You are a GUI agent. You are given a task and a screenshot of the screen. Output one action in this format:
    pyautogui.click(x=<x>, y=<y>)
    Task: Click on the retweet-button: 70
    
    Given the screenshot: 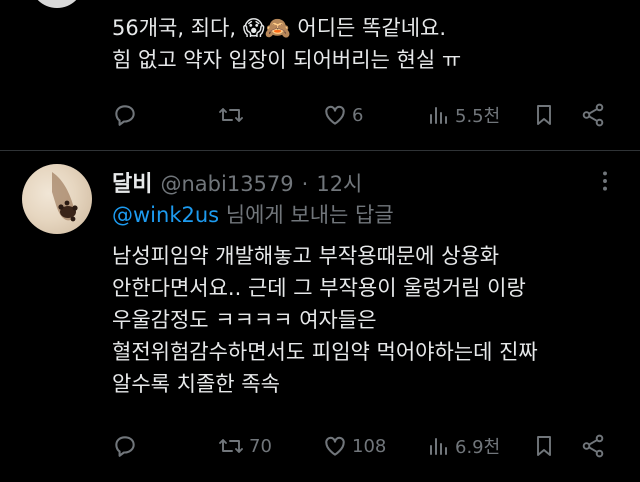 What is the action you would take?
    pyautogui.click(x=244, y=446)
    